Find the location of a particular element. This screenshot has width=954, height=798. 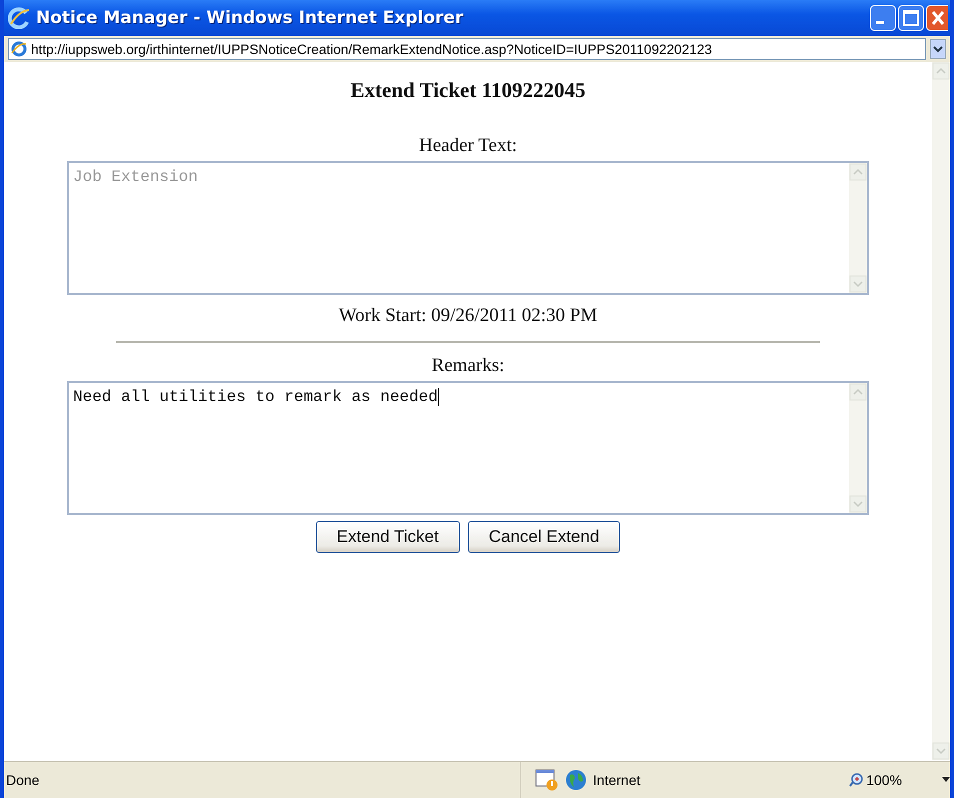

caret-icon is located at coordinates (946, 780).